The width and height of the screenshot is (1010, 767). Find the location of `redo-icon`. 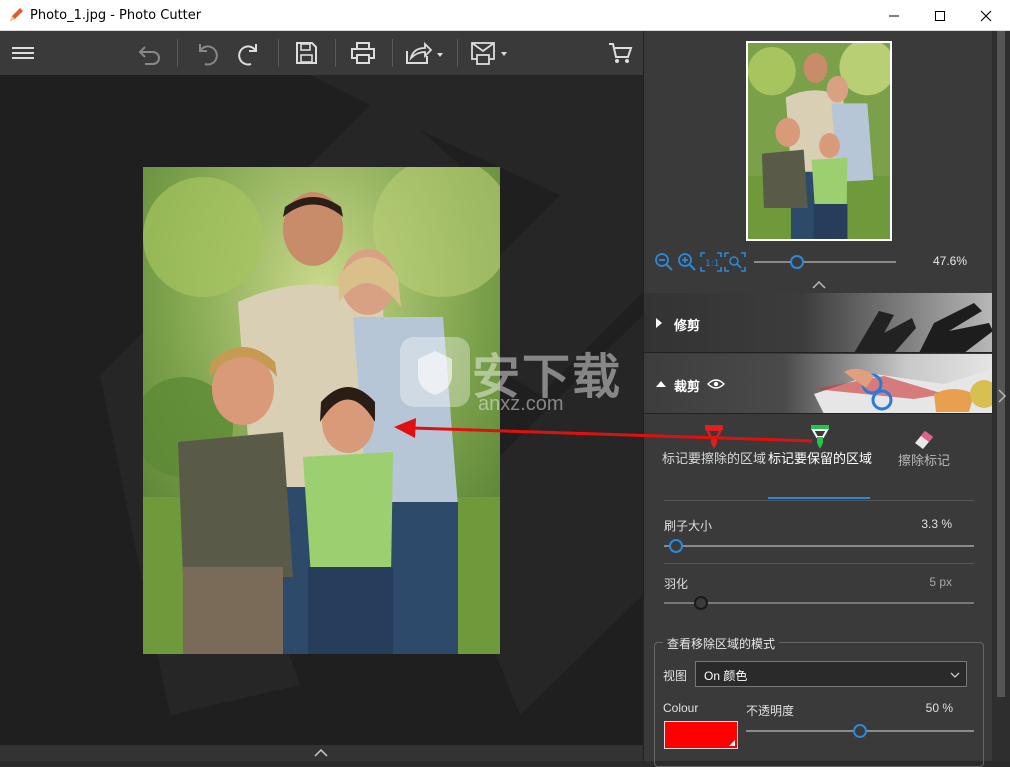

redo-icon is located at coordinates (247, 55).